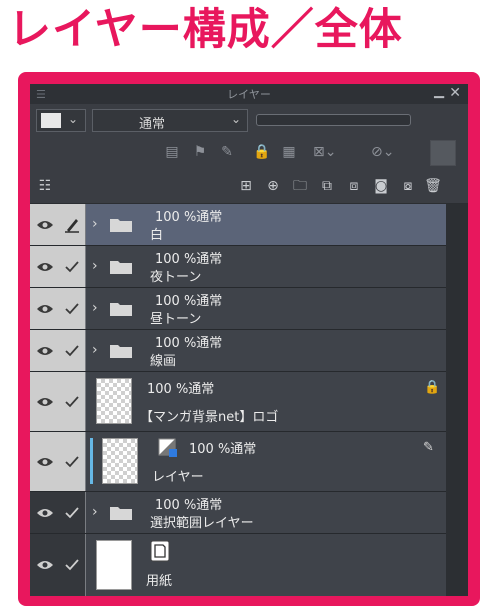  Describe the element at coordinates (91, 461) in the screenshot. I see `clipping-indicator` at that location.